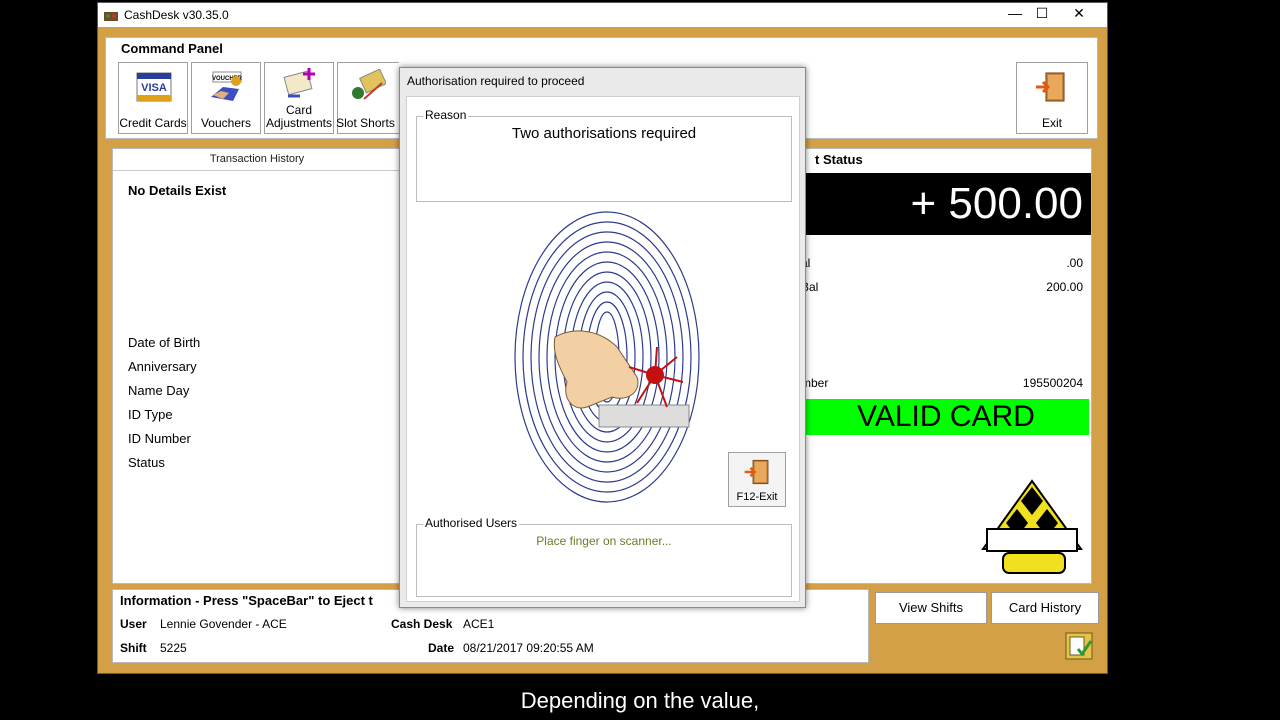 The width and height of the screenshot is (1280, 720). What do you see at coordinates (446, 115) in the screenshot?
I see `reason-label: Reason` at bounding box center [446, 115].